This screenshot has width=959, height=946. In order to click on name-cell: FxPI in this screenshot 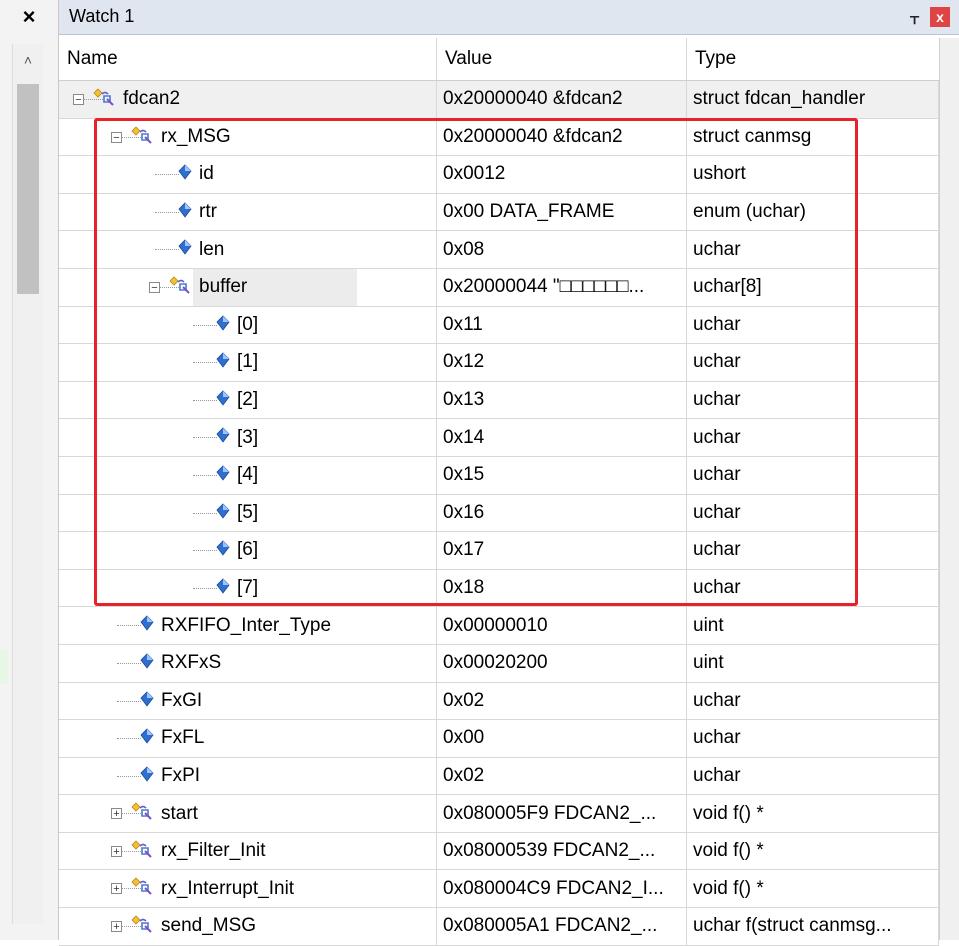, I will do `click(248, 776)`.